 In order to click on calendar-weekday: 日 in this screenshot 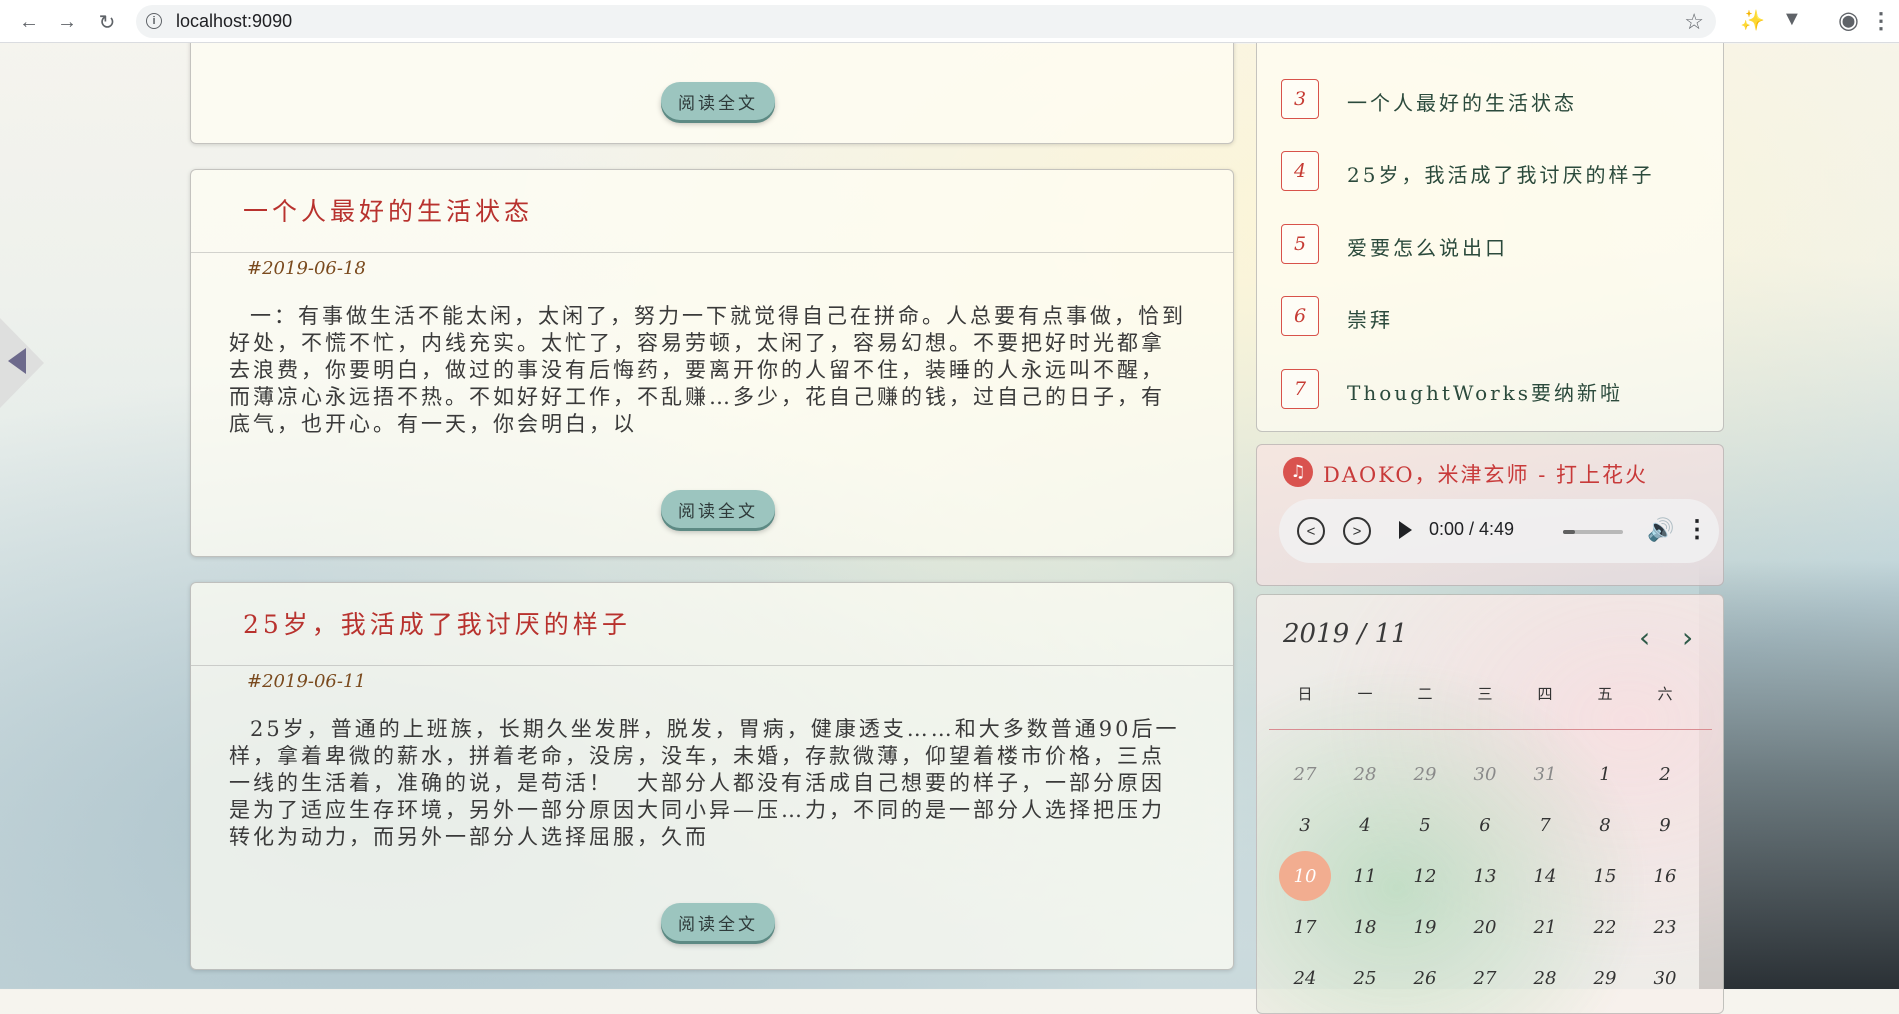, I will do `click(1305, 694)`.